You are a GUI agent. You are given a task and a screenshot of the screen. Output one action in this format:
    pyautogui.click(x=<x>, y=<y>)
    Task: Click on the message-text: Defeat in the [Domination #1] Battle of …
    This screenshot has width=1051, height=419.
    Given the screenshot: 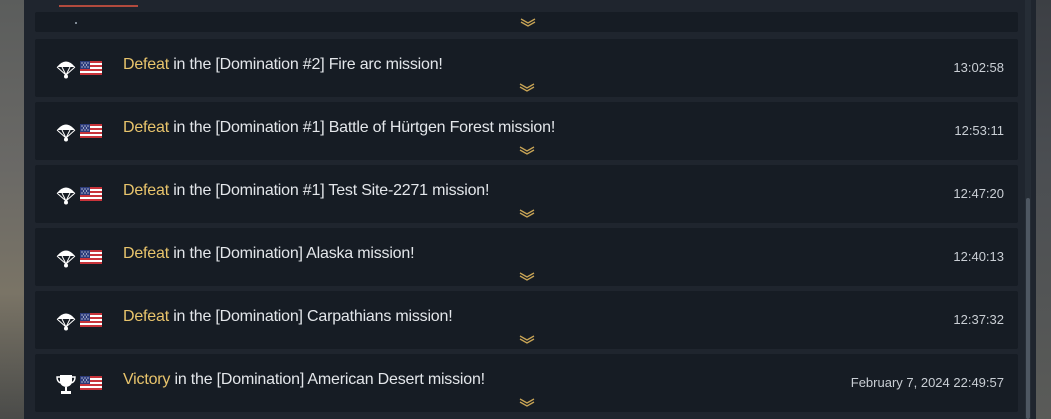 What is the action you would take?
    pyautogui.click(x=339, y=128)
    